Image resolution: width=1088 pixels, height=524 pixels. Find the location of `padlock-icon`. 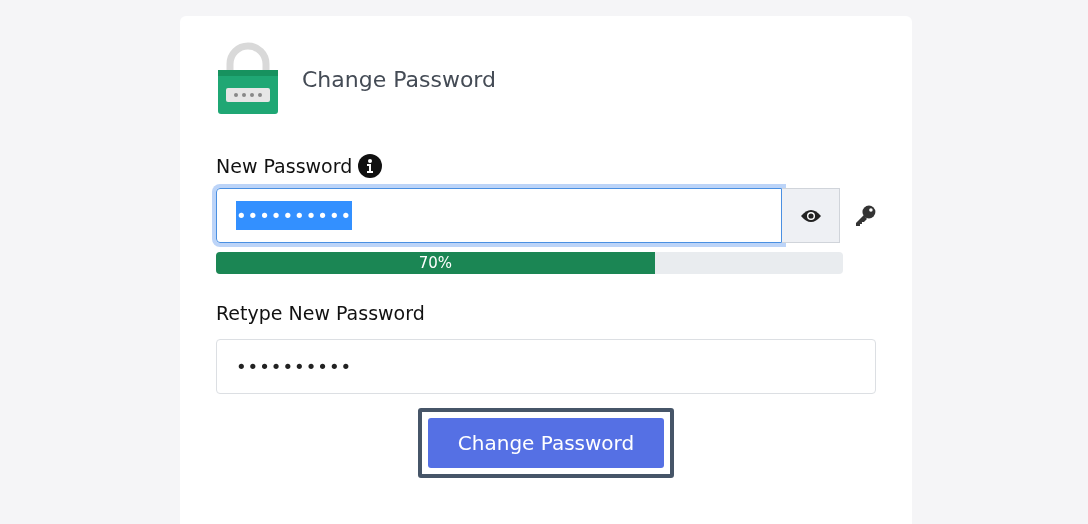

padlock-icon is located at coordinates (248, 79).